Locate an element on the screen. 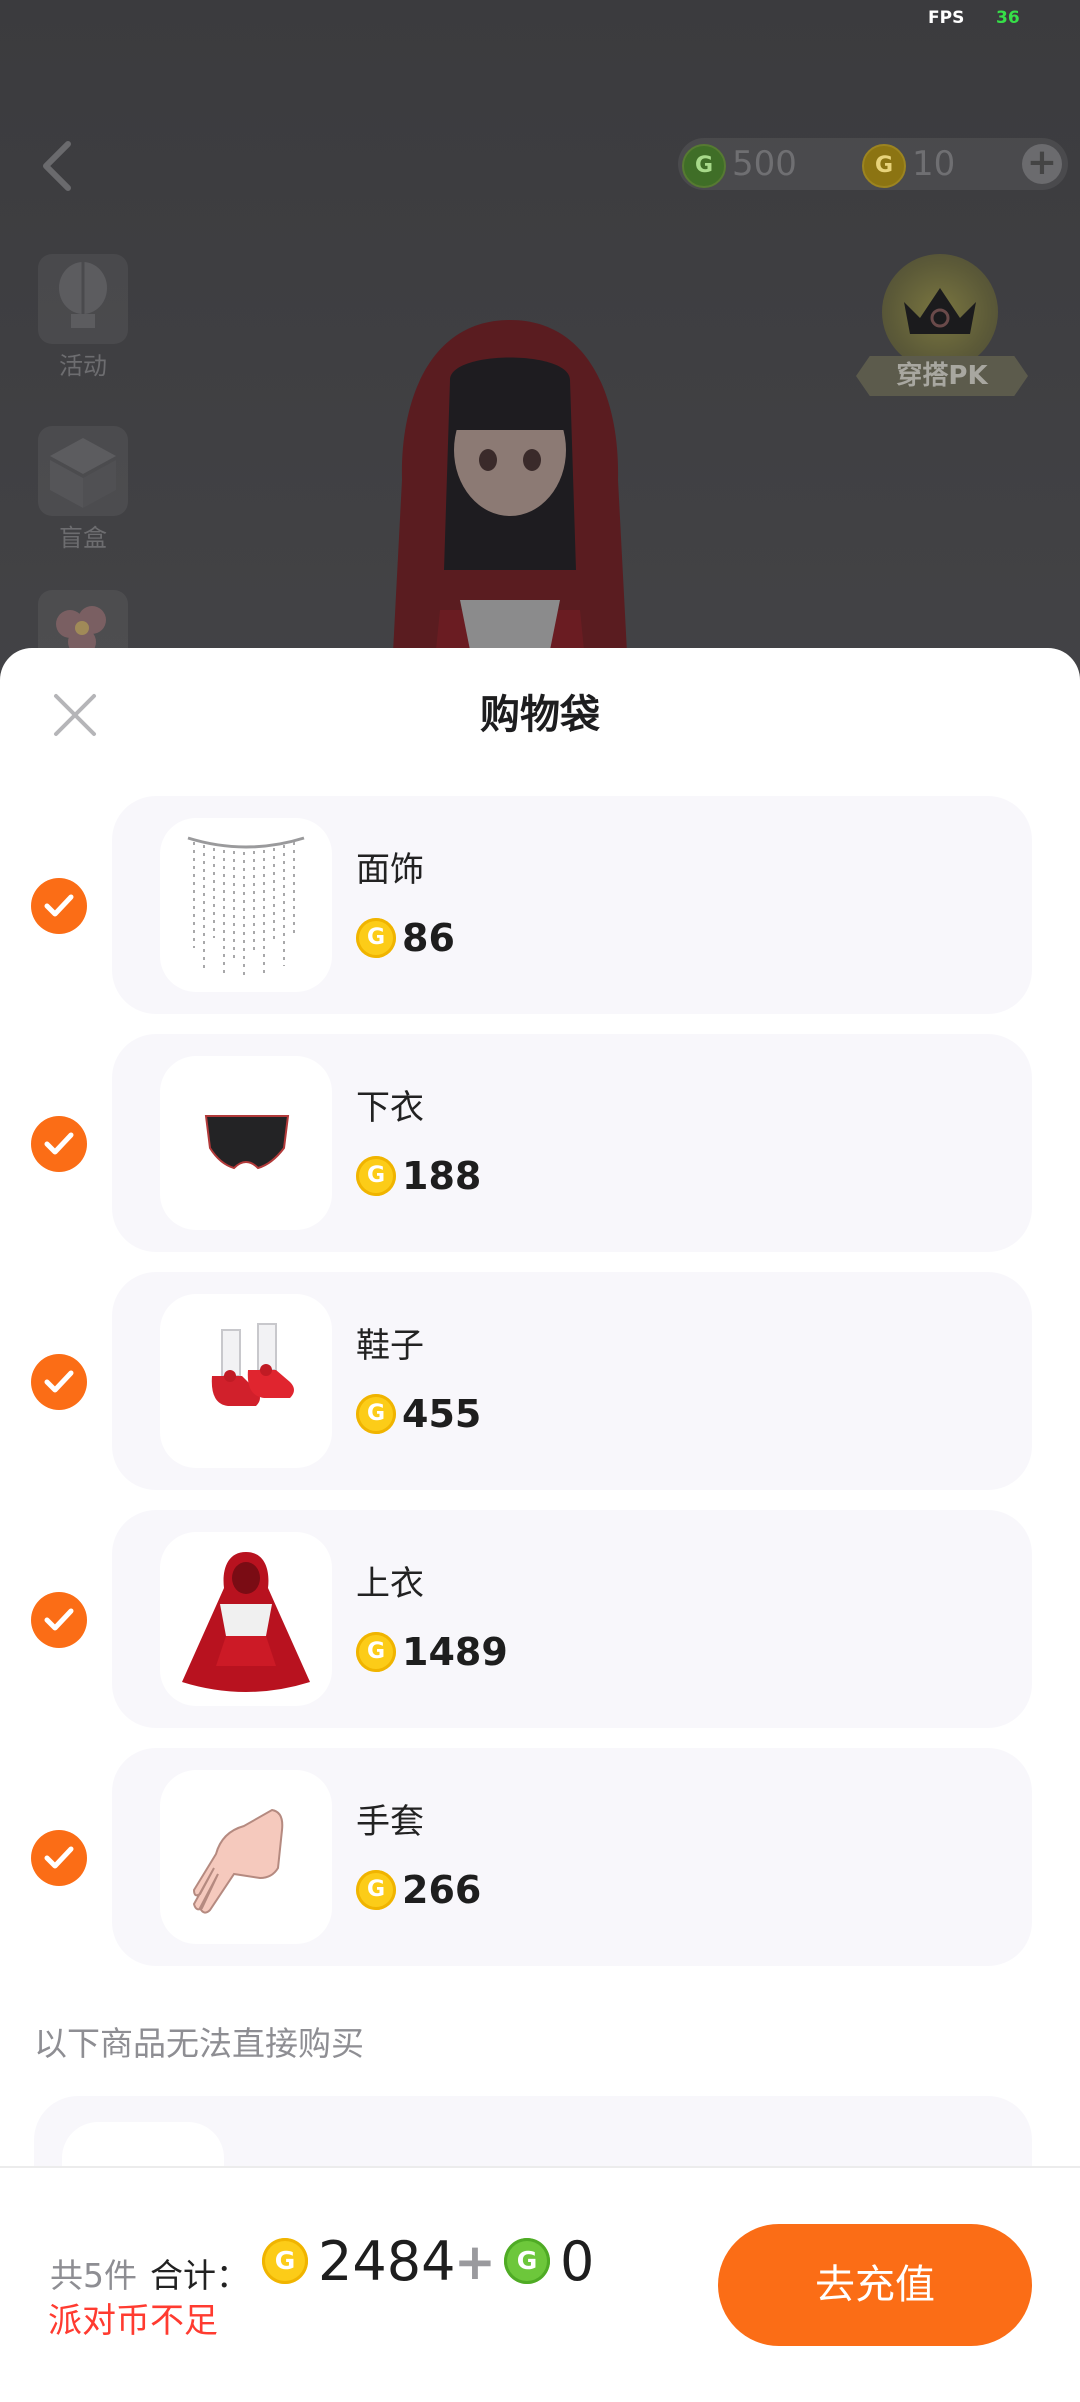 This screenshot has width=1080, height=2402. item-price-value: 86 is located at coordinates (428, 938).